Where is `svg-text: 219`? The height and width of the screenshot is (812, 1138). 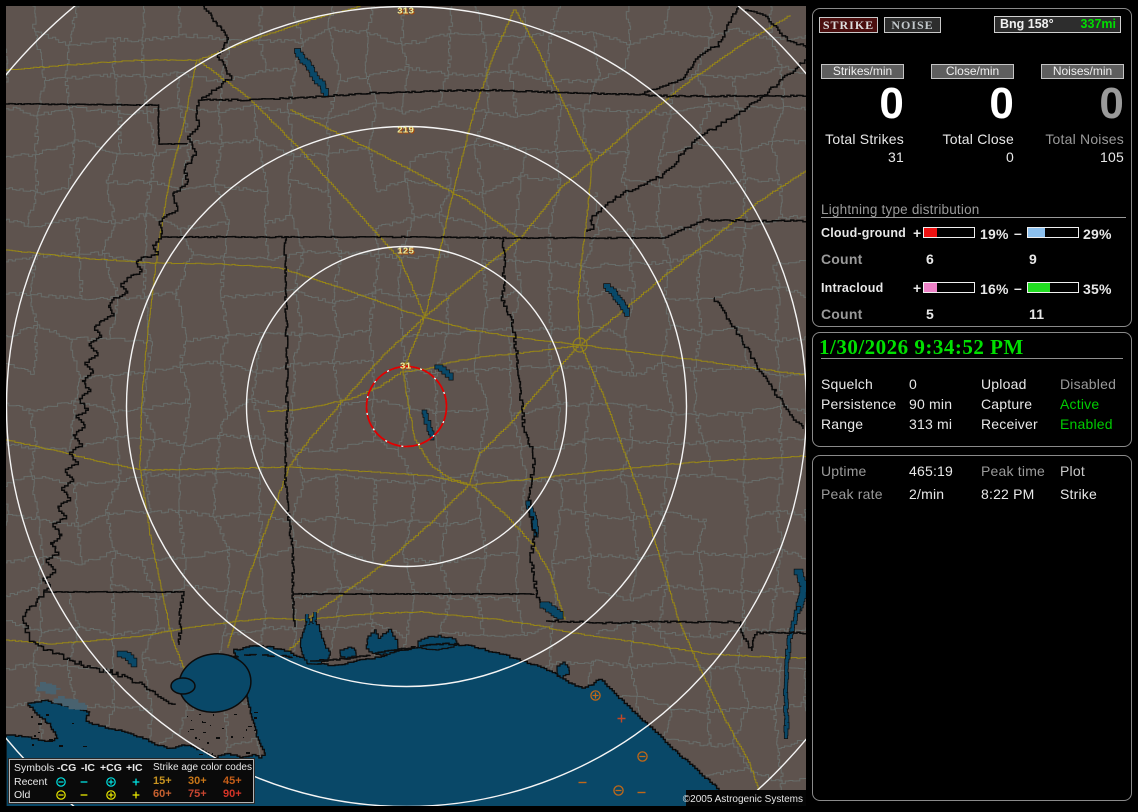 svg-text: 219 is located at coordinates (405, 130).